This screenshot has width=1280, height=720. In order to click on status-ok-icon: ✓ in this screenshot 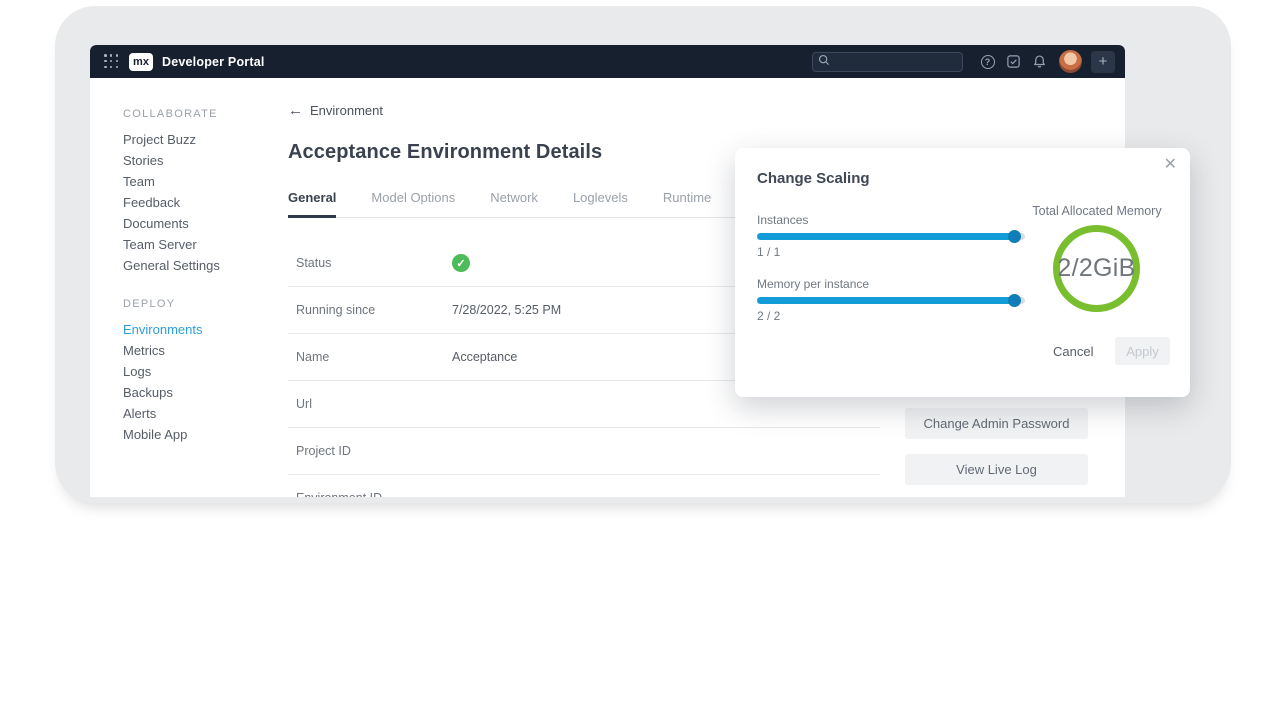, I will do `click(461, 263)`.